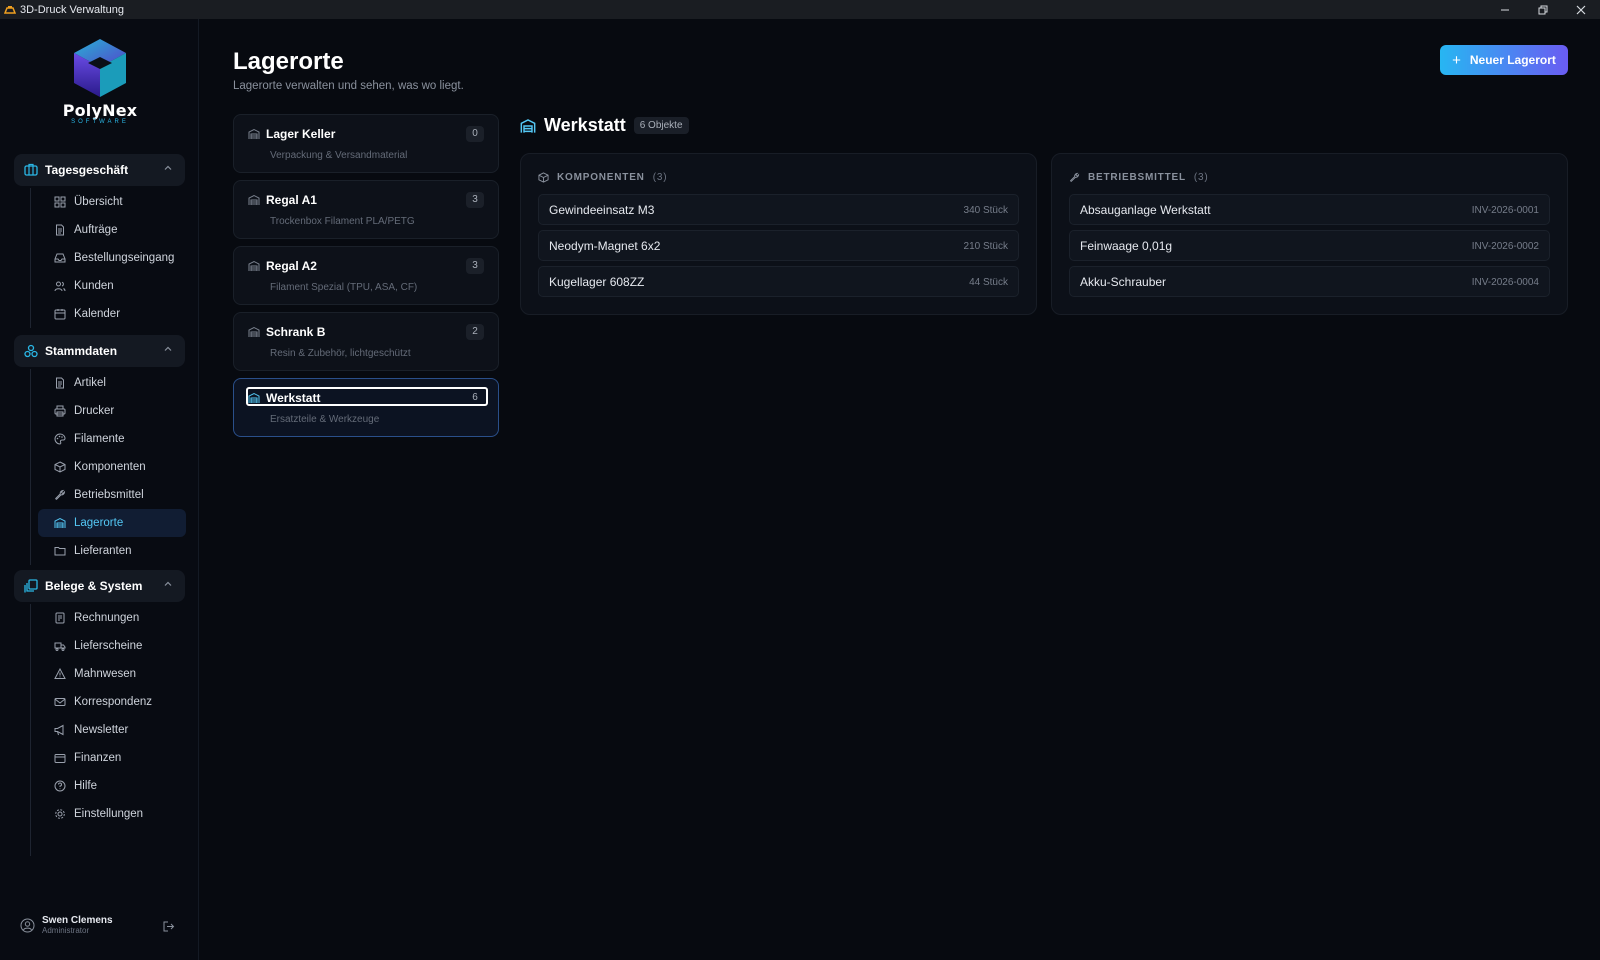 Image resolution: width=1600 pixels, height=960 pixels. Describe the element at coordinates (291, 266) in the screenshot. I see `location-name: Regal A2` at that location.